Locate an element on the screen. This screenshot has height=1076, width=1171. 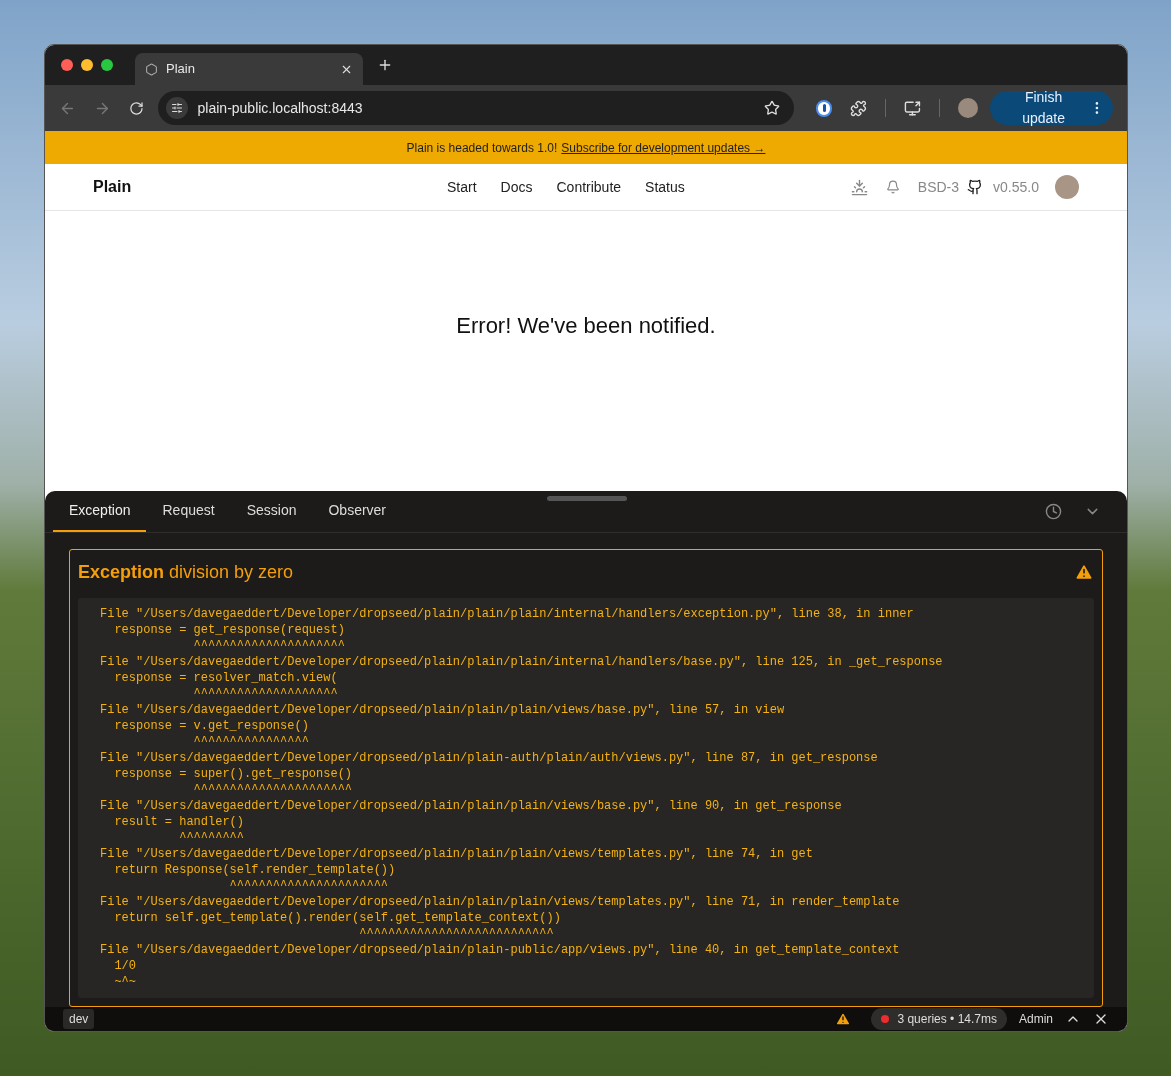
history-icon is located at coordinates (1053, 511).